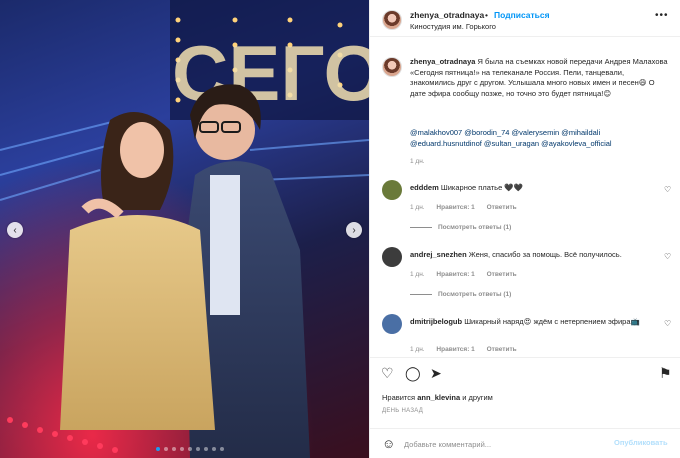 This screenshot has width=680, height=458. Describe the element at coordinates (392, 20) in the screenshot. I see `author-avatar` at that location.